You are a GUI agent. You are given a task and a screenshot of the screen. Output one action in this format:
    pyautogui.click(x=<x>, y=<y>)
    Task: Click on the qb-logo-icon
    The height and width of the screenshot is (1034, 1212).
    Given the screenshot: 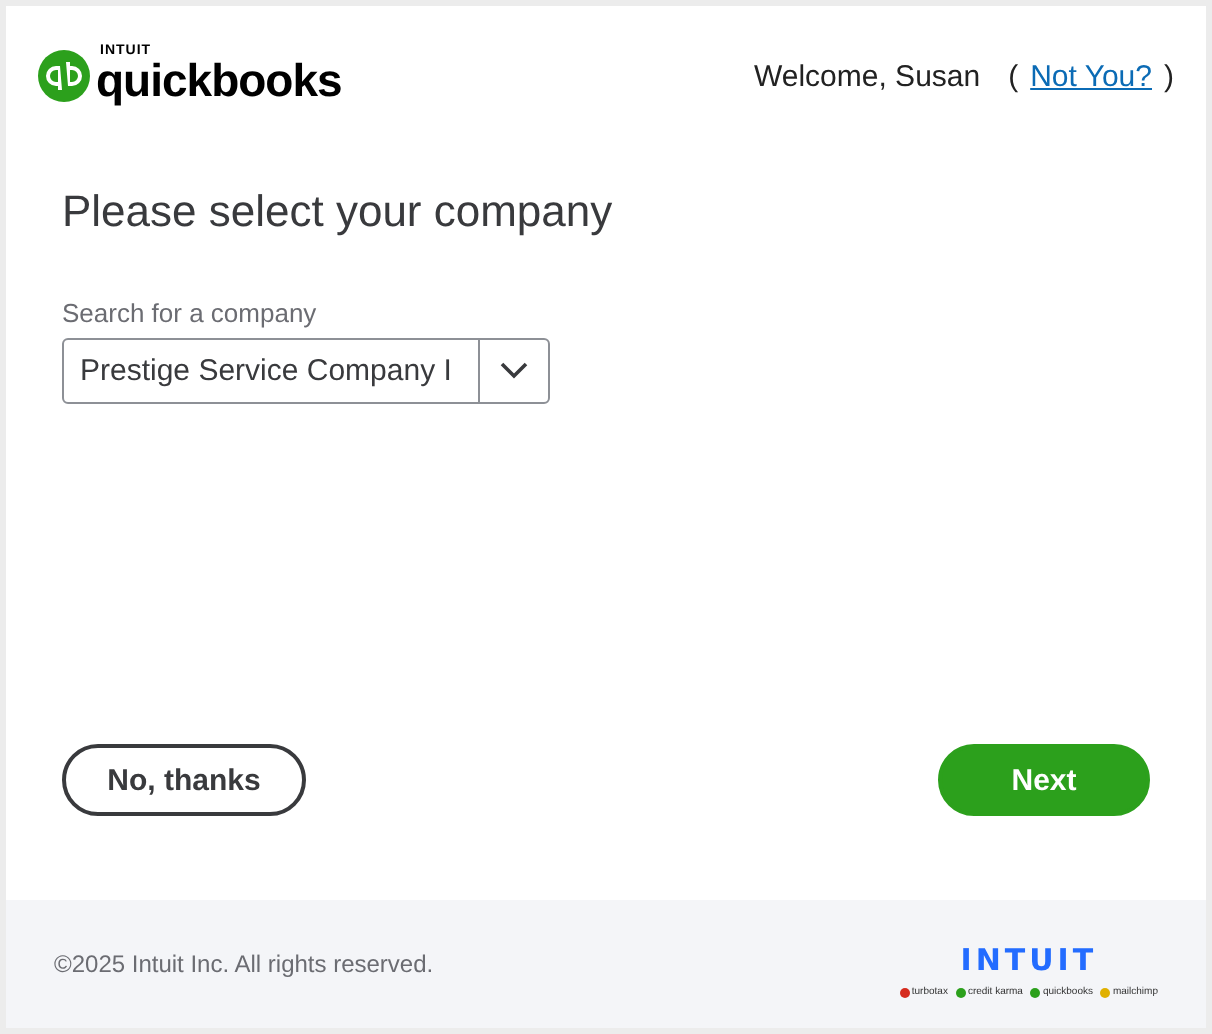 What is the action you would take?
    pyautogui.click(x=64, y=76)
    